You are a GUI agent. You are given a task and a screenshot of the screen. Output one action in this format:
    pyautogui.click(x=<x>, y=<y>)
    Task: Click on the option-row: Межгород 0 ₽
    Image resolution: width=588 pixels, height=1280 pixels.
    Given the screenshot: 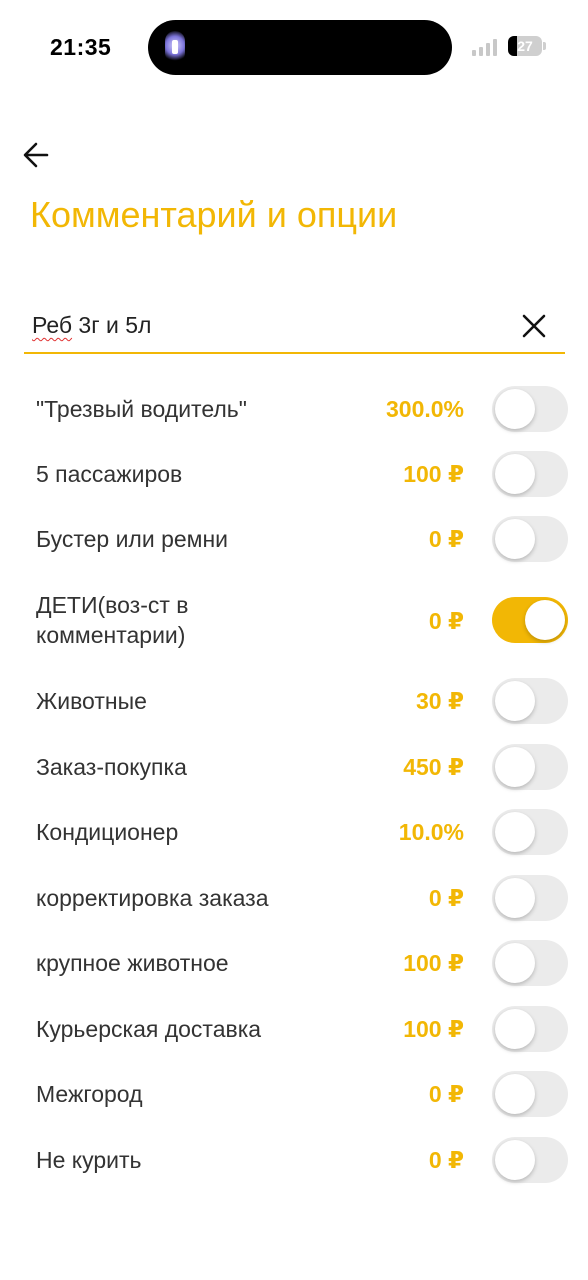 What is the action you would take?
    pyautogui.click(x=294, y=1094)
    